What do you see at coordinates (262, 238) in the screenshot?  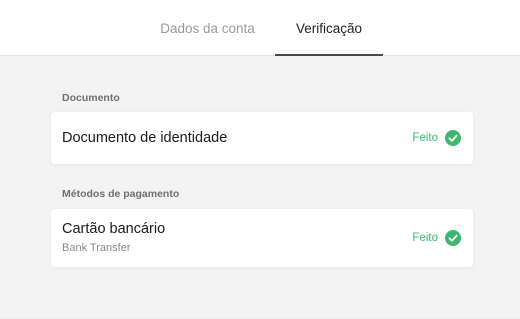 I see `bank-card-card: Cartão bancário Bank Transfer Feito` at bounding box center [262, 238].